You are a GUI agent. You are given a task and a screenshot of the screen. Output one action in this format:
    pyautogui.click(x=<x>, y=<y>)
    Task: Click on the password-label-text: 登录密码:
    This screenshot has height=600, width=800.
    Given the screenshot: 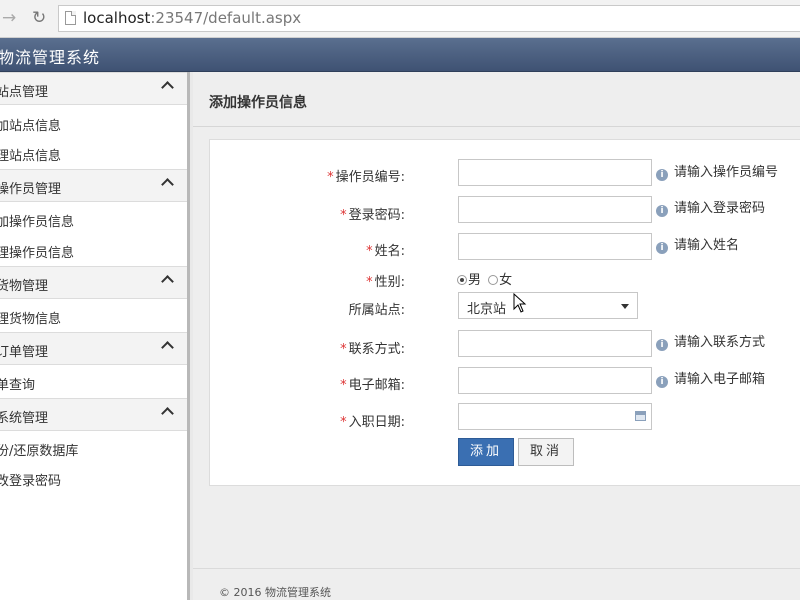 What is the action you would take?
    pyautogui.click(x=376, y=215)
    